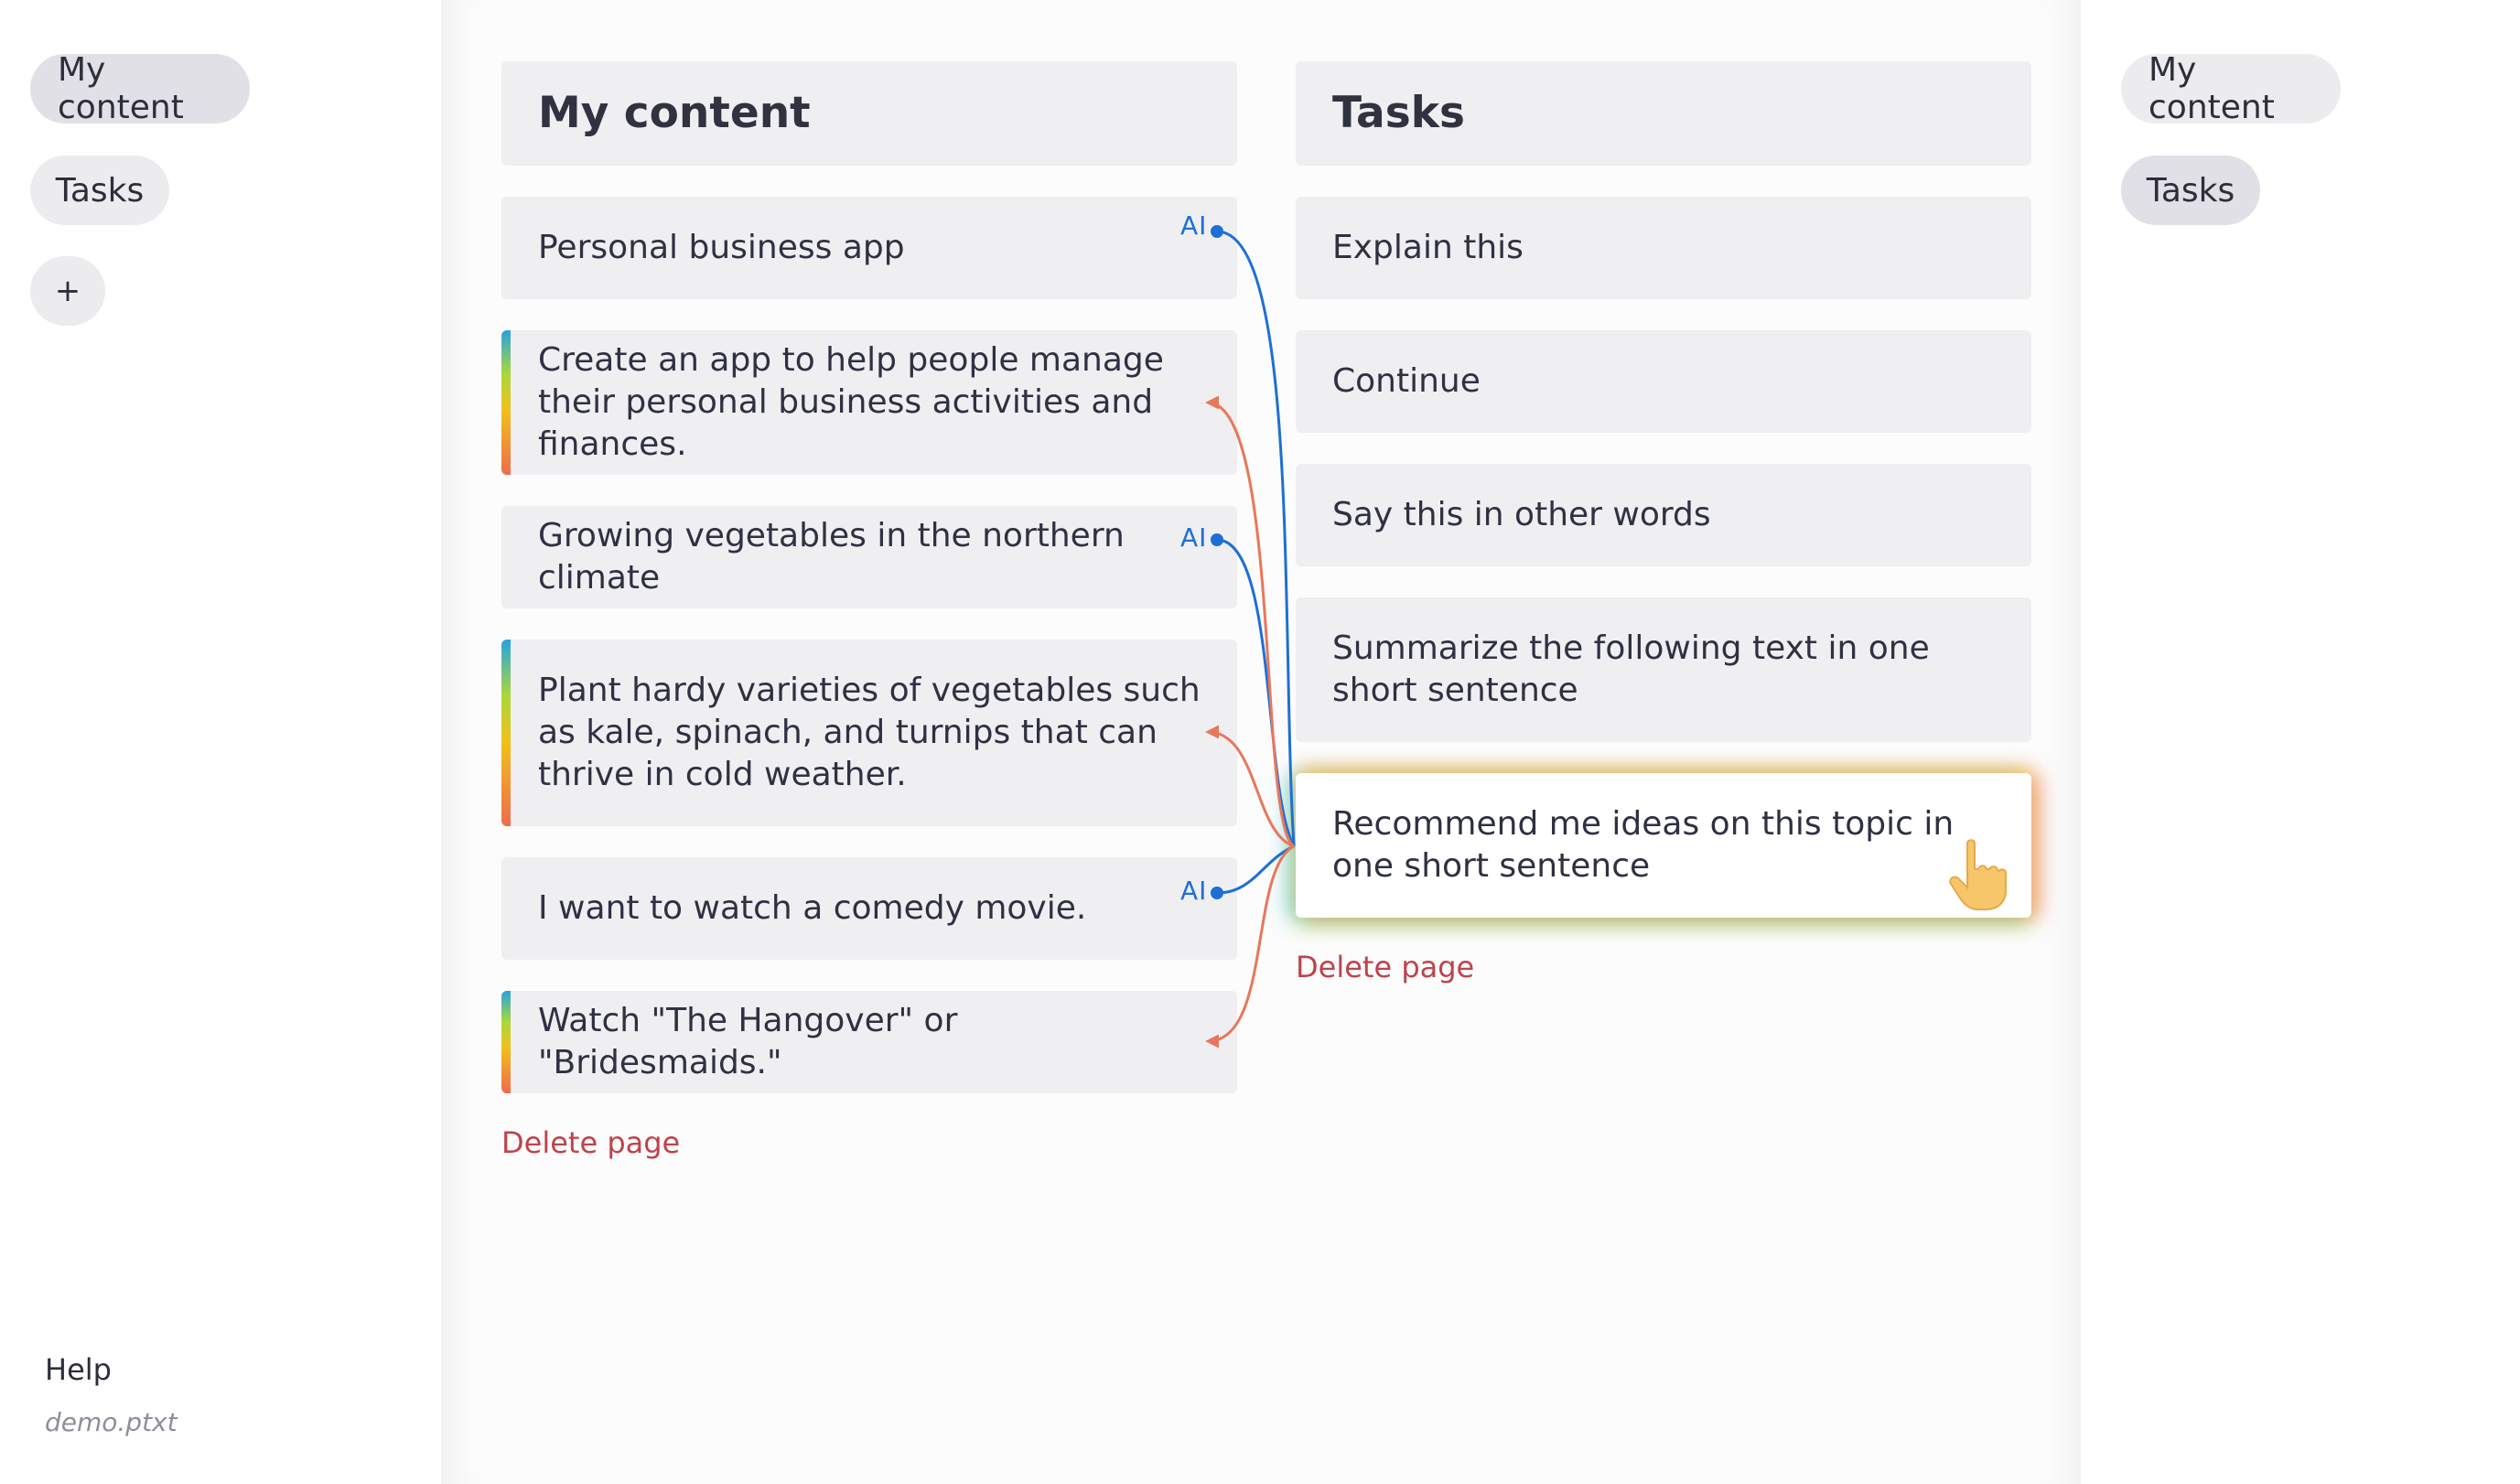 Image resolution: width=2520 pixels, height=1484 pixels. What do you see at coordinates (590, 1142) in the screenshot?
I see `content-delete-page-button: Delete page` at bounding box center [590, 1142].